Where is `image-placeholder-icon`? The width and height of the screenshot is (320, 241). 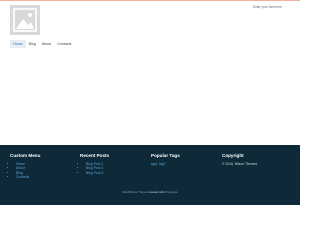
image-placeholder-icon is located at coordinates (25, 20).